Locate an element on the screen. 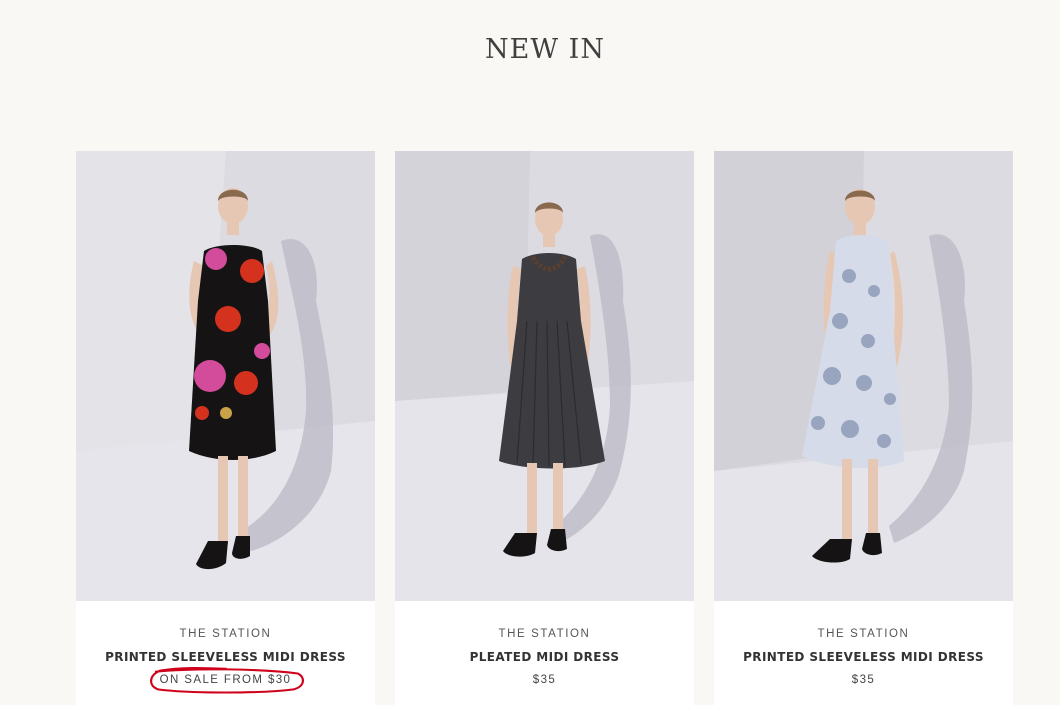  section-title: NEW IN is located at coordinates (545, 49).